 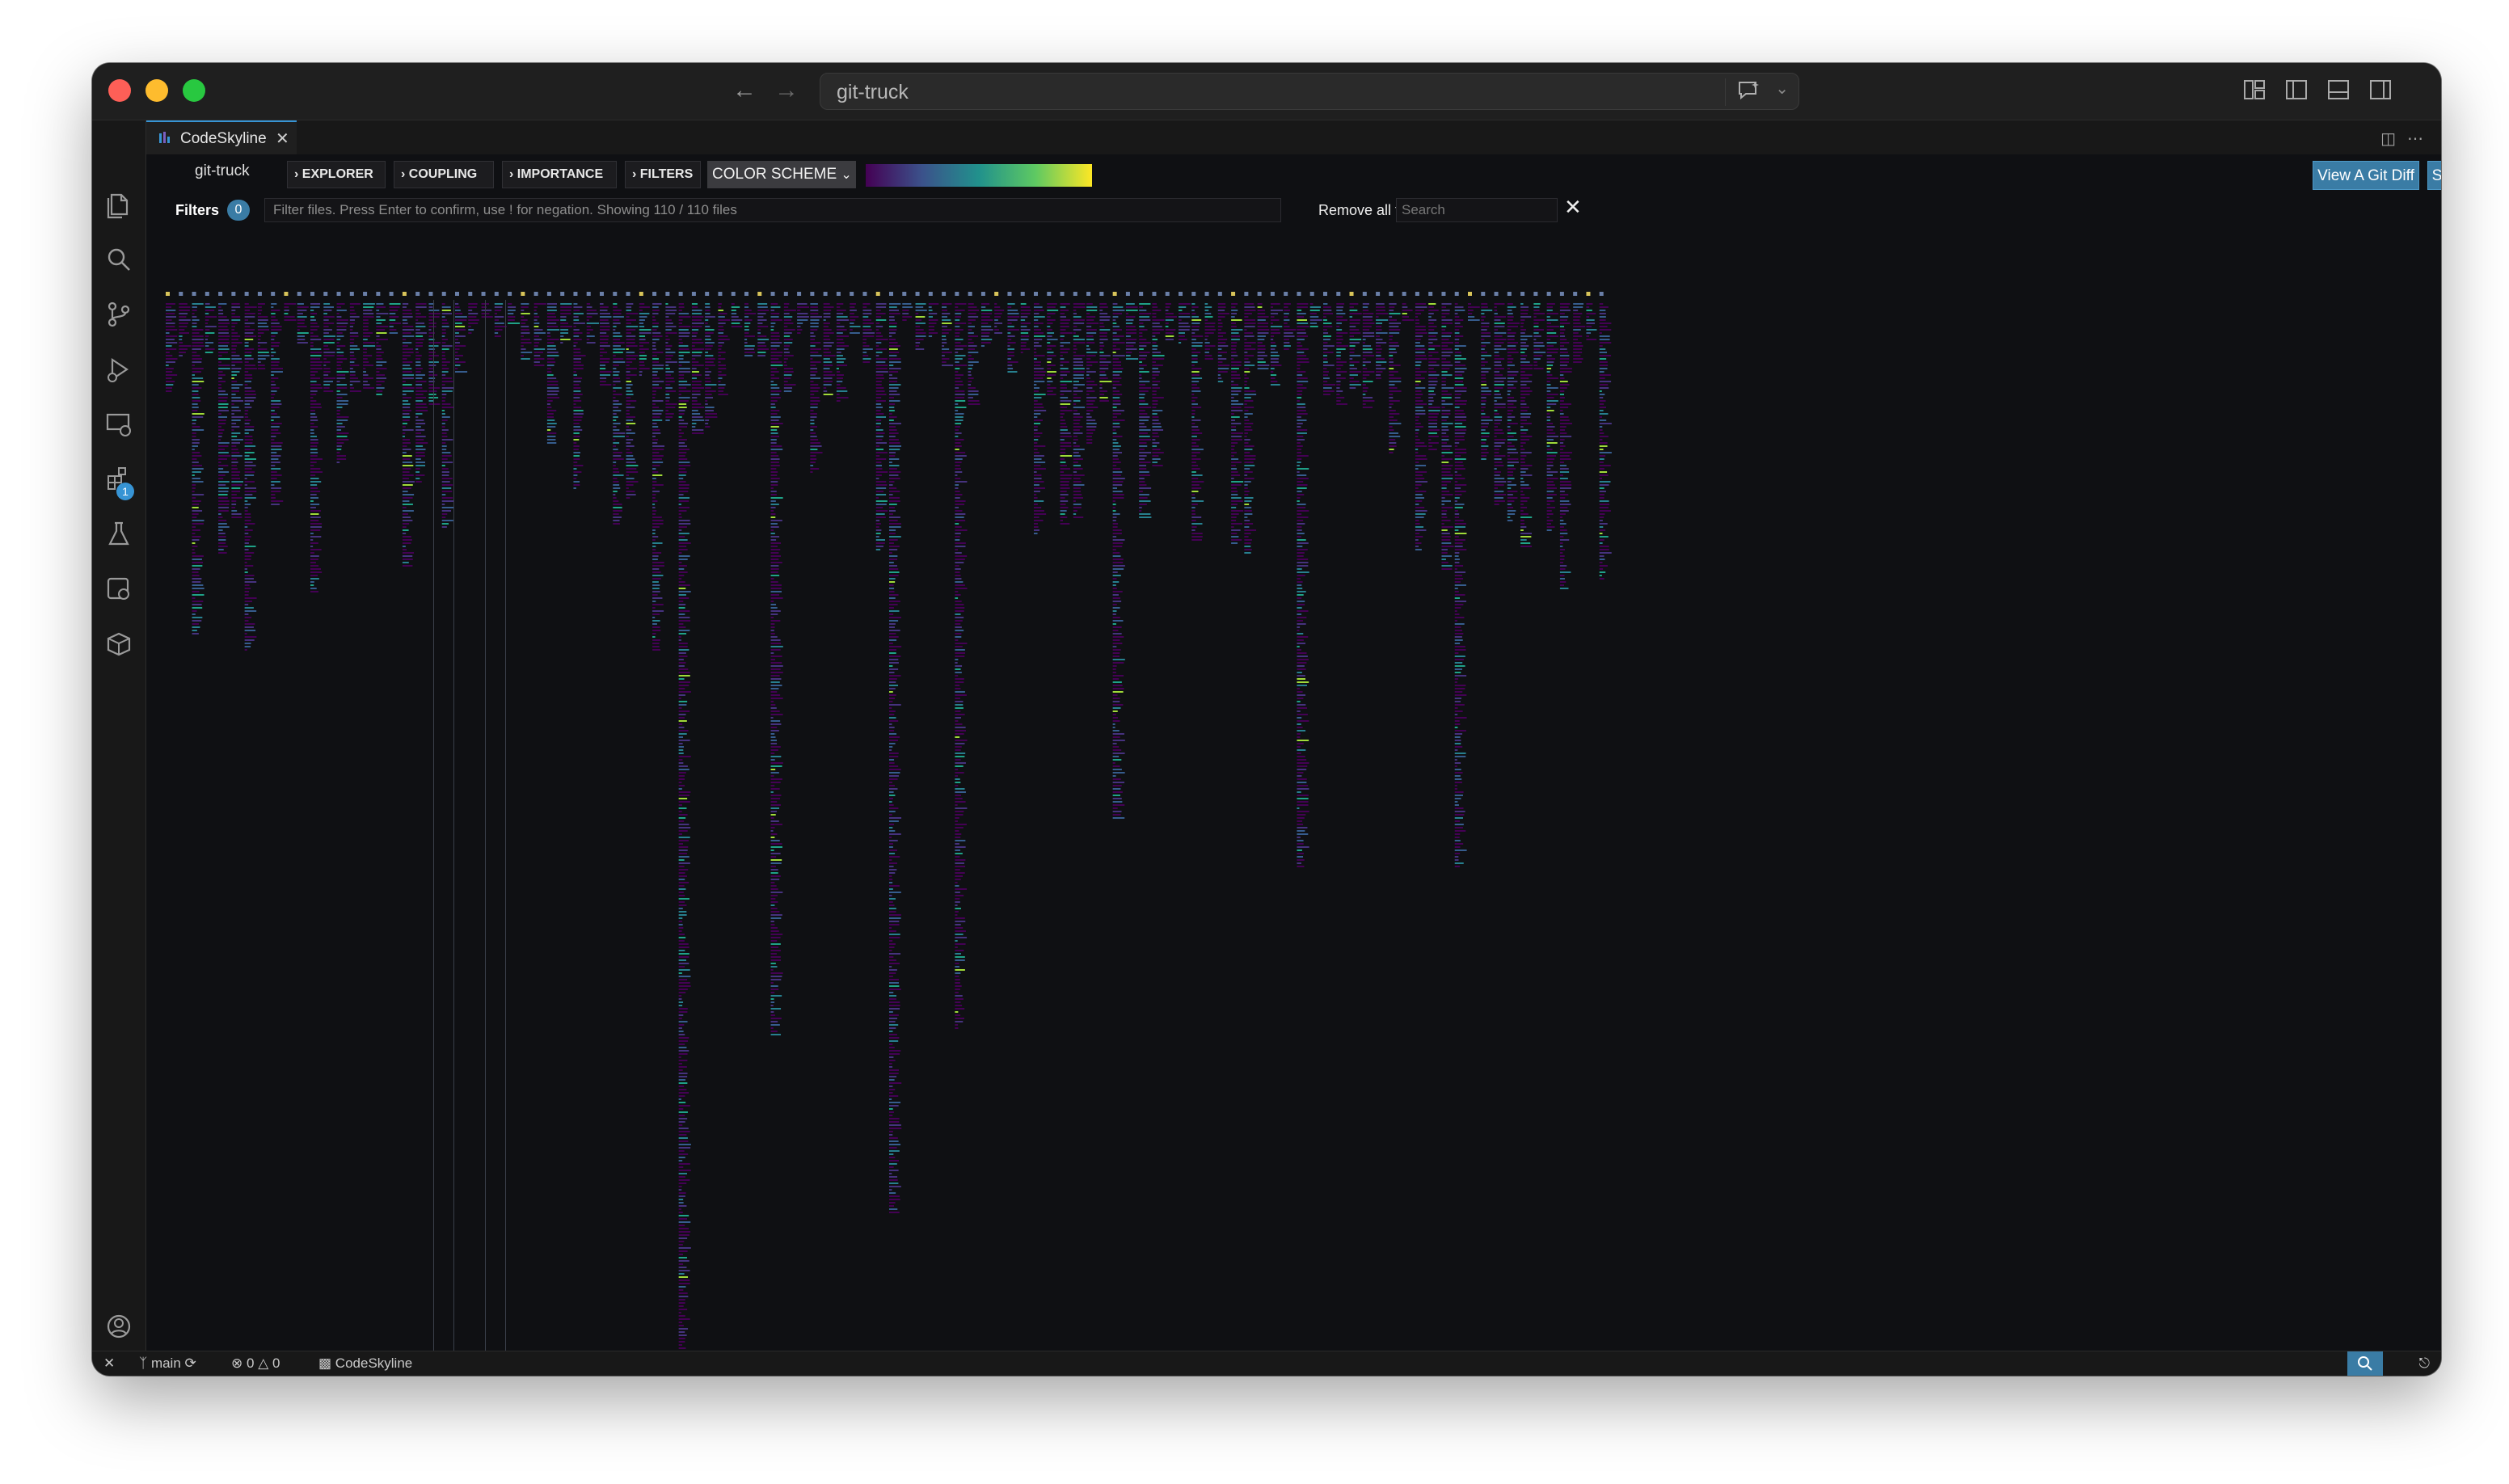 What do you see at coordinates (2366, 175) in the screenshot?
I see `view-git-diff-button: View A Git Diff` at bounding box center [2366, 175].